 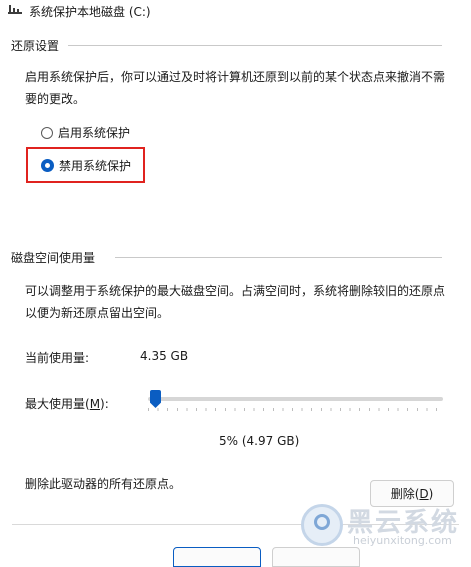 I want to click on max-usage-label: 最大使用量(M):, so click(x=67, y=403).